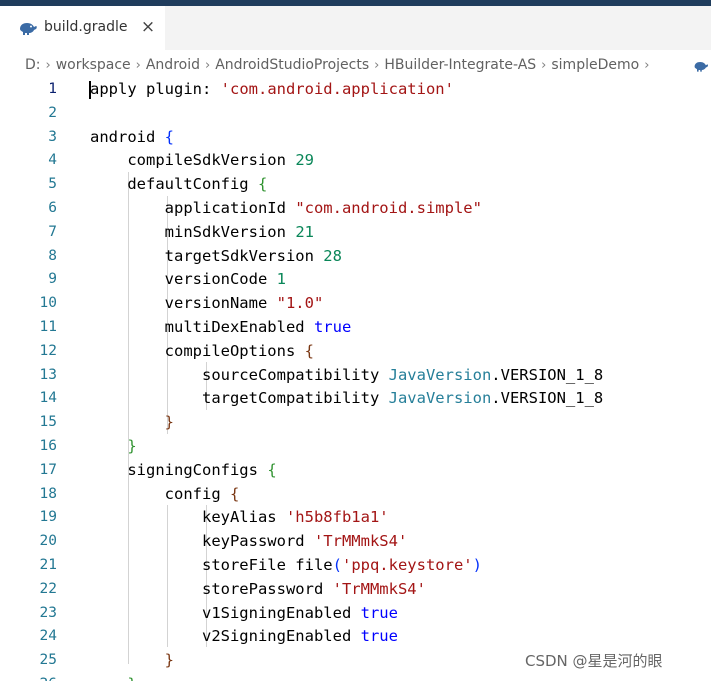 The height and width of the screenshot is (681, 711). Describe the element at coordinates (160, 493) in the screenshot. I see `code-token: config` at that location.